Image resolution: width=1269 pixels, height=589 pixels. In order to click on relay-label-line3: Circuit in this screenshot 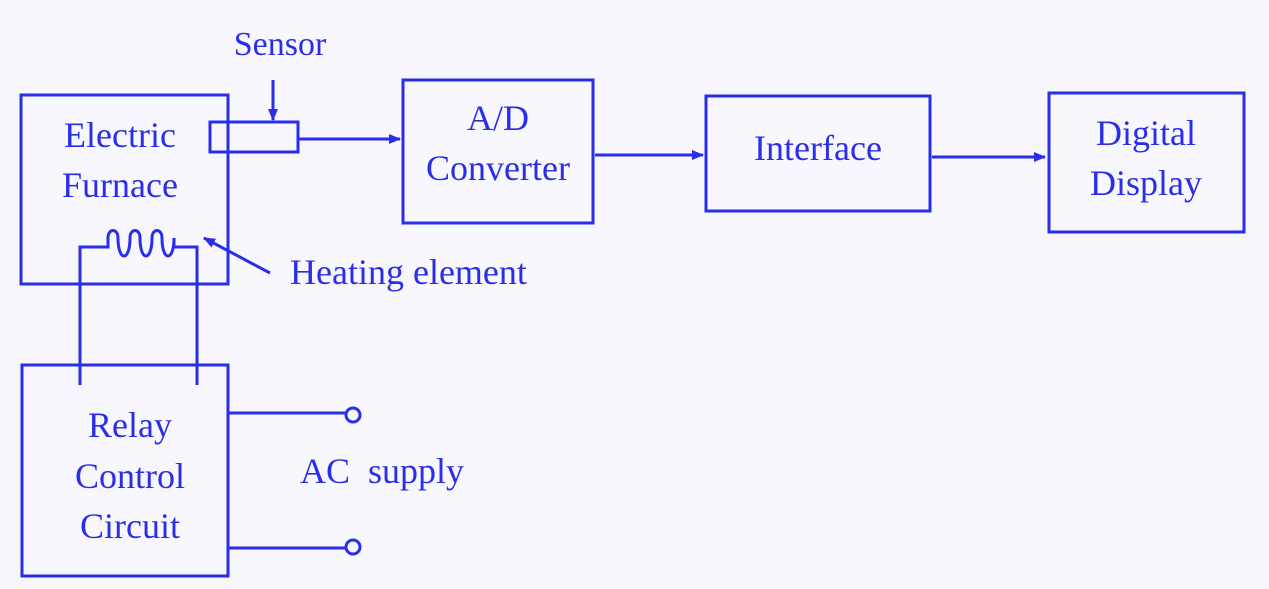, I will do `click(130, 526)`.